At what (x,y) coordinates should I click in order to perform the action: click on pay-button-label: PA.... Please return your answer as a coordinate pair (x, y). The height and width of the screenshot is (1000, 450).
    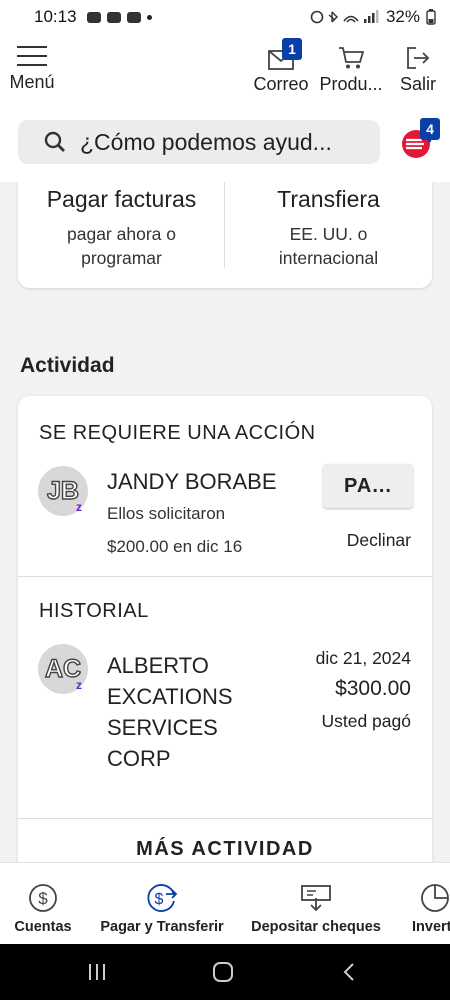
    Looking at the image, I should click on (368, 485).